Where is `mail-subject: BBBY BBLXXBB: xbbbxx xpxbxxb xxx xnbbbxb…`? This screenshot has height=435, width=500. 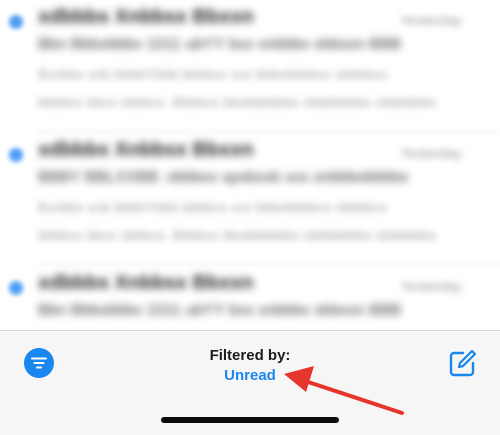
mail-subject: BBBY BBLXXBB: xbbbxx xpxbxxb xxx xnbbbxb… is located at coordinates (223, 177).